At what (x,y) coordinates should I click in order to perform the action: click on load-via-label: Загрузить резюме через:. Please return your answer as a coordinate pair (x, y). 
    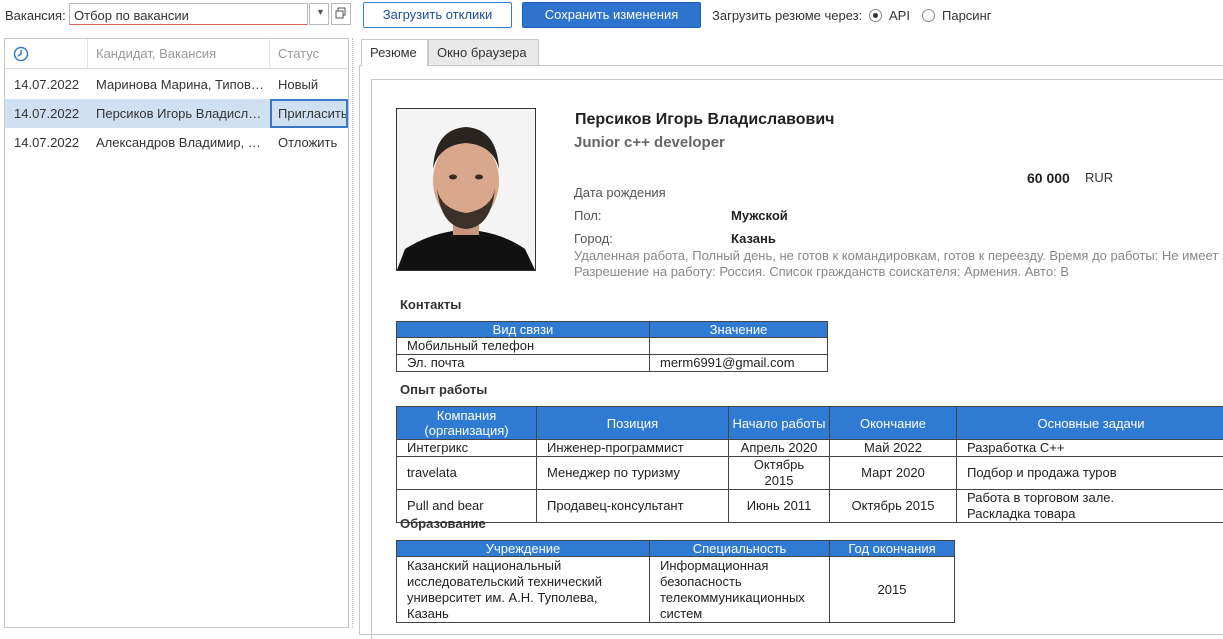
    Looking at the image, I should click on (787, 15).